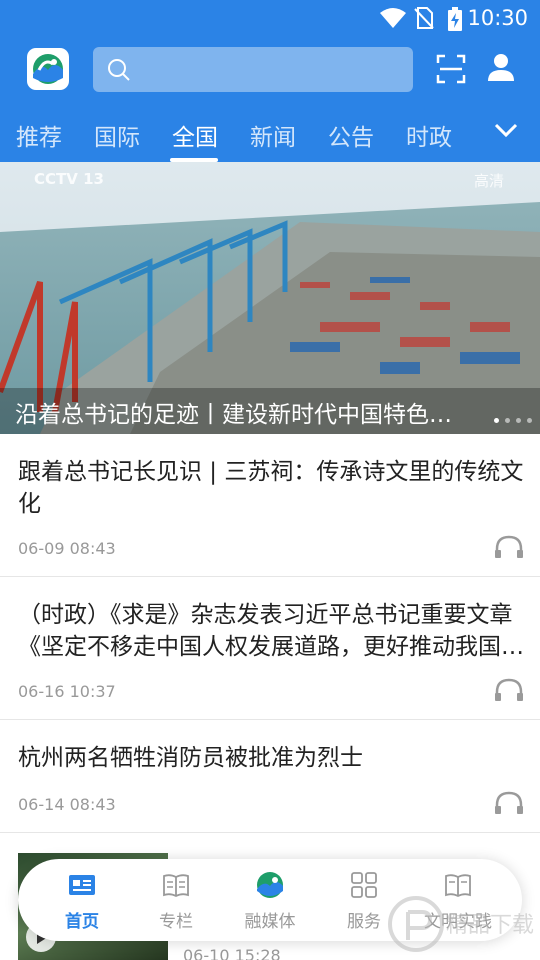 Image resolution: width=540 pixels, height=960 pixels. I want to click on banner-caption: 沿着总书记的足迹丨建设新时代中国特色社会主义, so click(270, 411).